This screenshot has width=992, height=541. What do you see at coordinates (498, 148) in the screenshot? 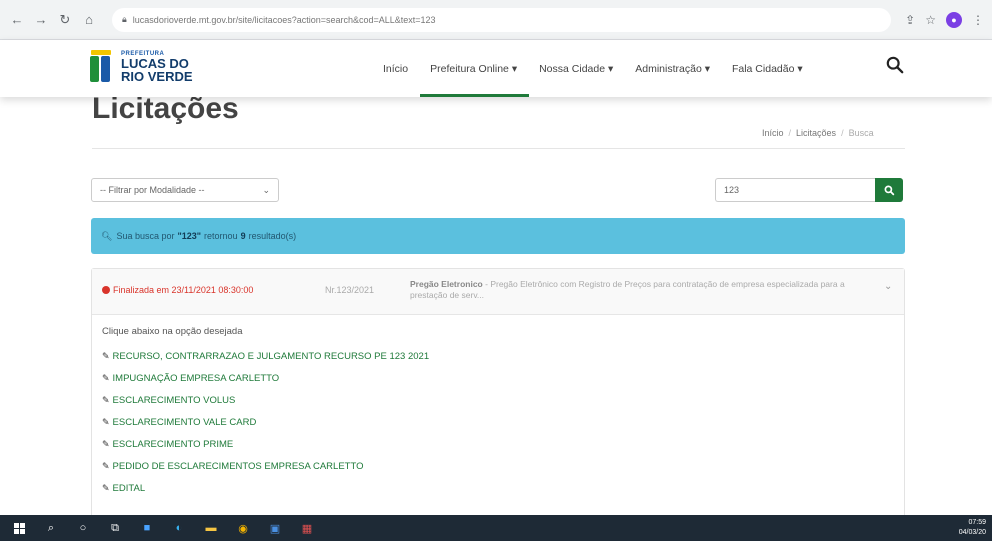
I see `divider` at bounding box center [498, 148].